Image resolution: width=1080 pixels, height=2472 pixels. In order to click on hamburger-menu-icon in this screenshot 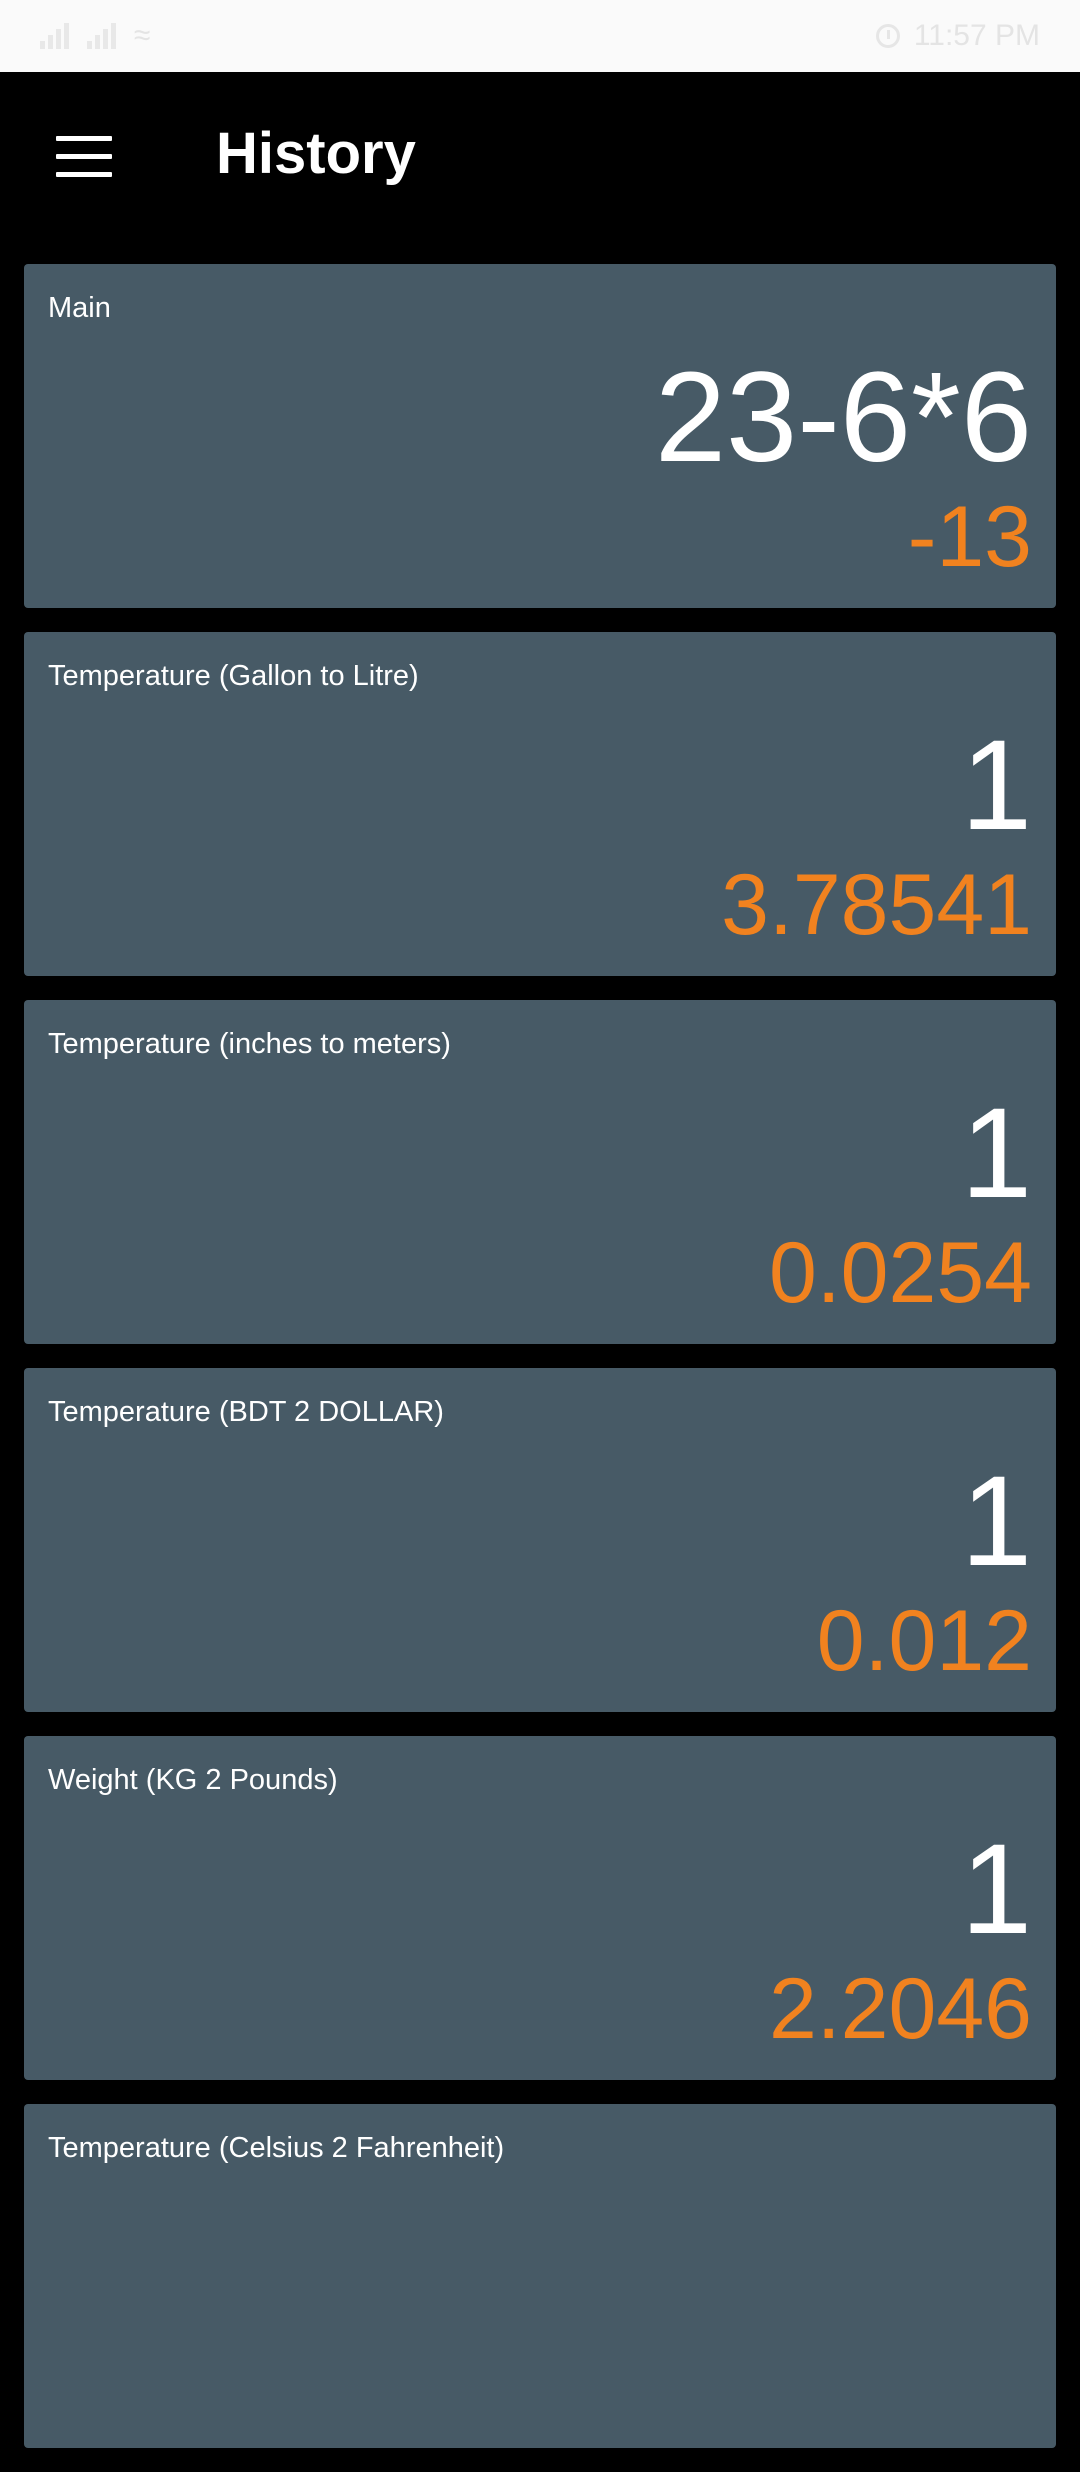, I will do `click(84, 157)`.